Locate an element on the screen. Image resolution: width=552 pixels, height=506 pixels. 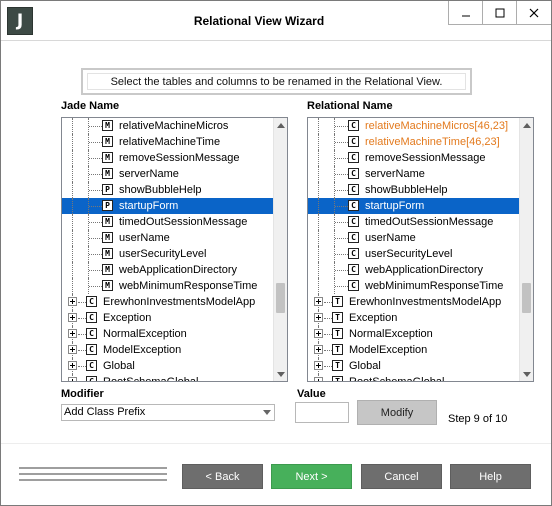
modifier-dropdown: Add Class Prefix is located at coordinates (168, 412).